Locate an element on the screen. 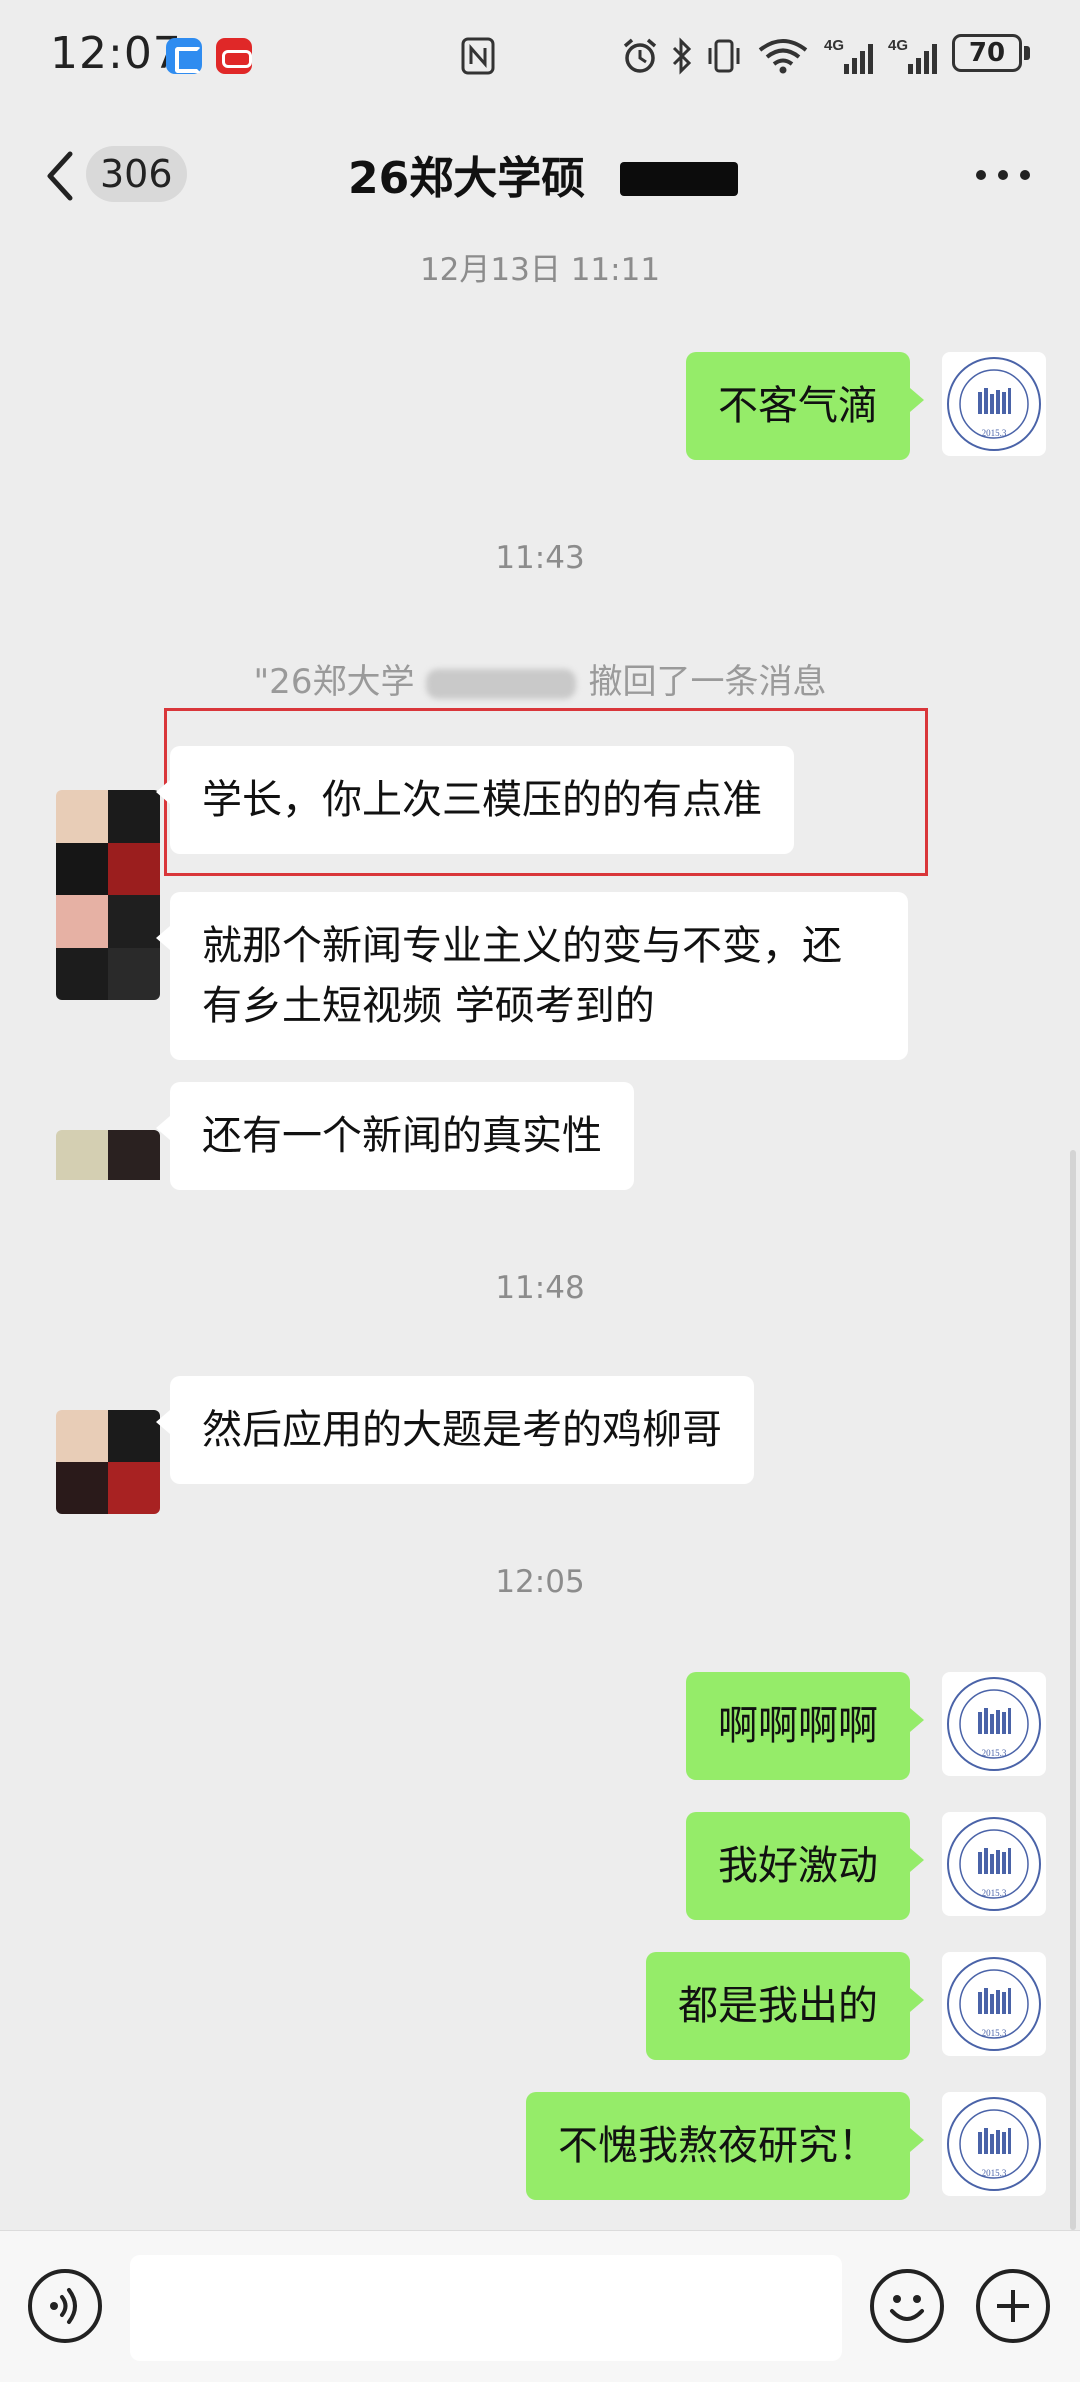  status-bar: 12:07 4G 4G 70 is located at coordinates (540, 55).